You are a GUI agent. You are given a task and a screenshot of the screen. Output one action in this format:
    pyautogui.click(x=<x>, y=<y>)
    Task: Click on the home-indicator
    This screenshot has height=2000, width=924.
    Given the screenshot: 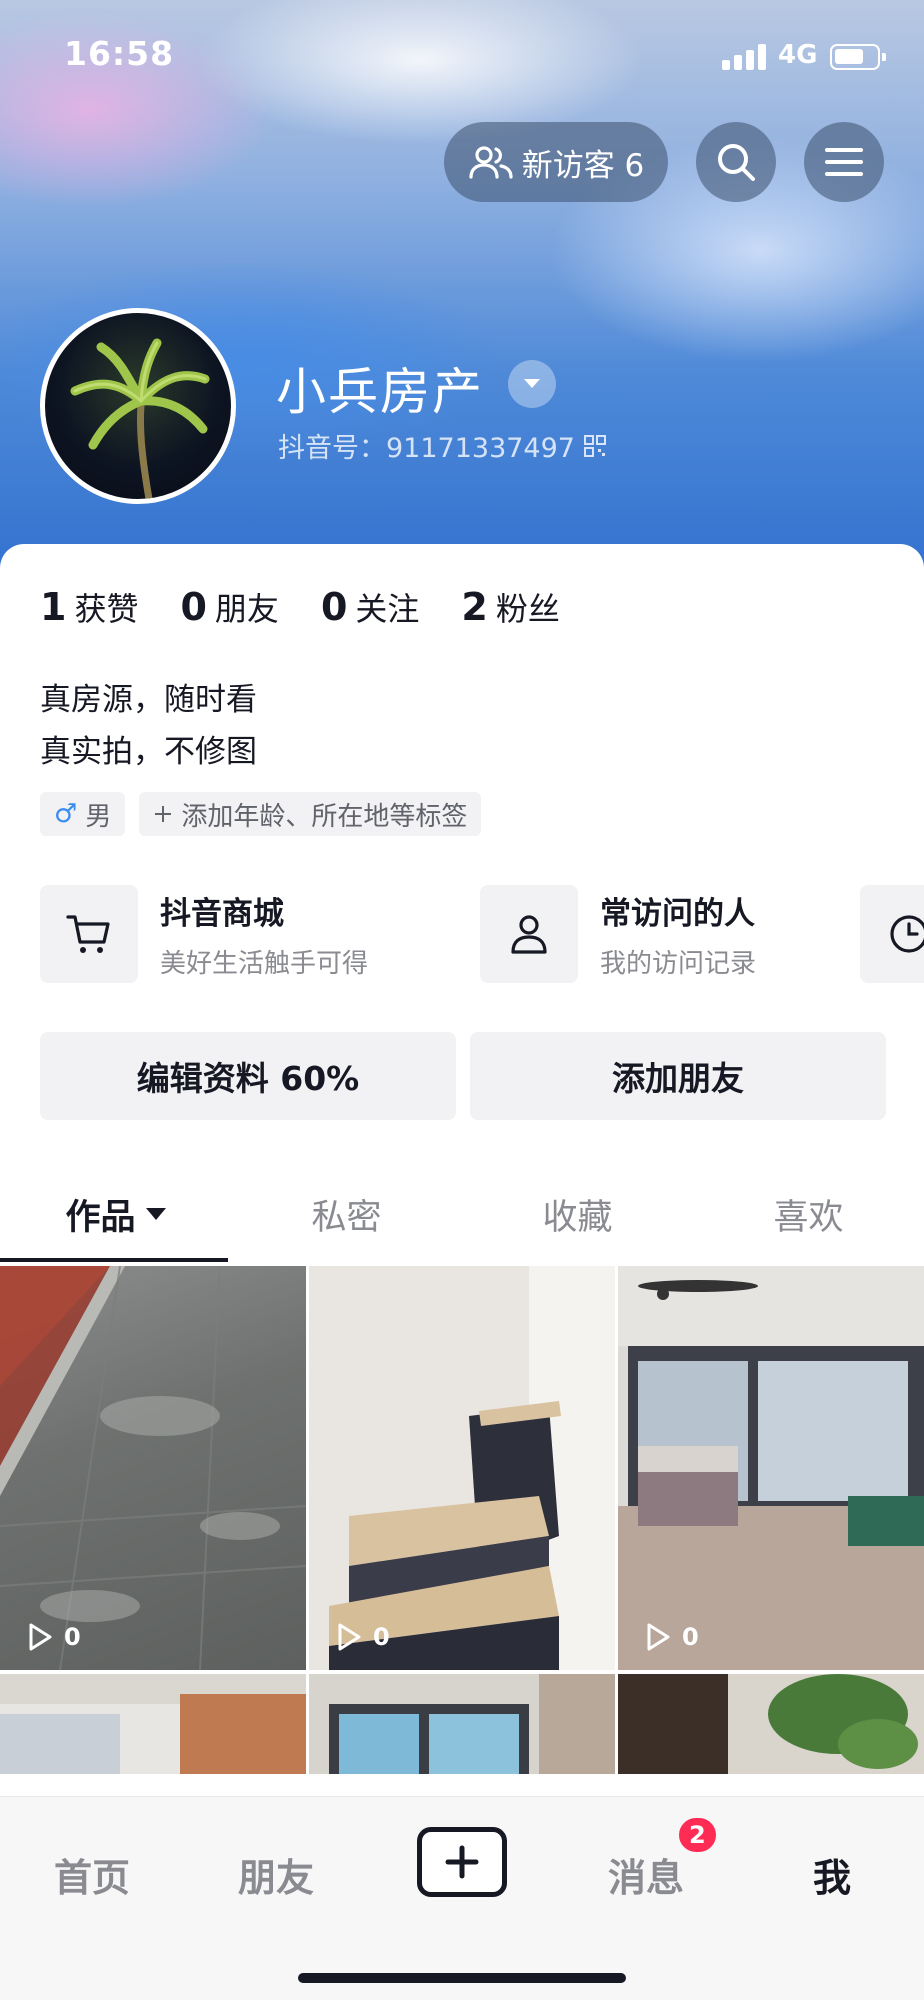 What is the action you would take?
    pyautogui.click(x=462, y=1978)
    